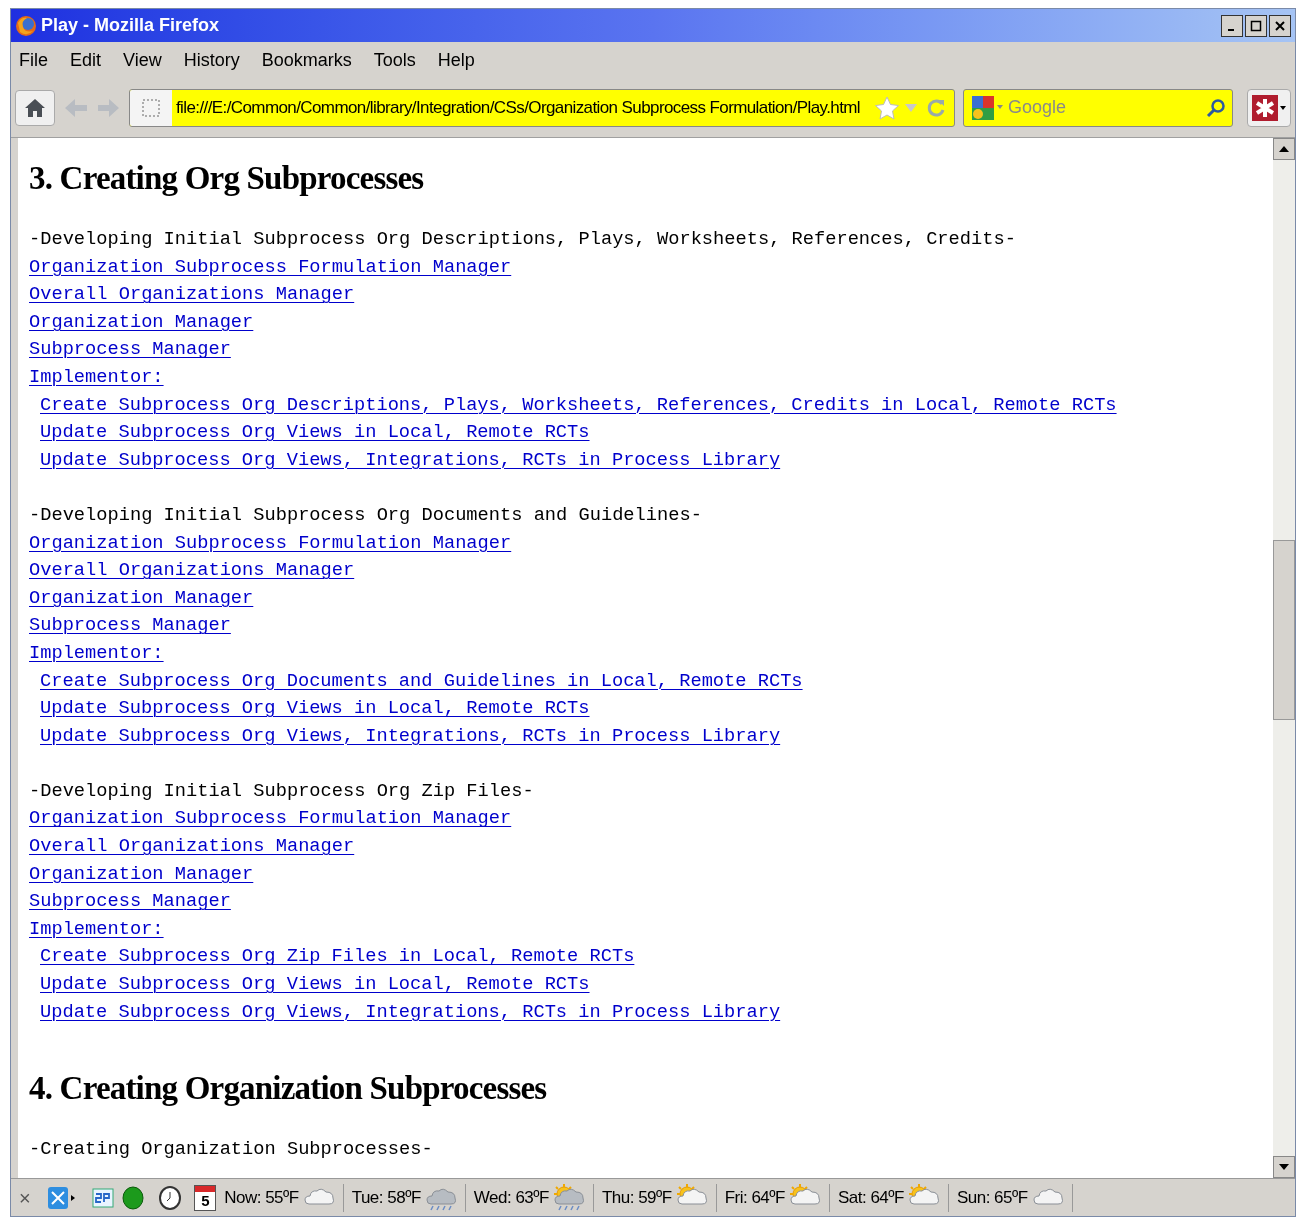  What do you see at coordinates (992, 1197) in the screenshot?
I see `weather-forecast: Sun: 65ºF` at bounding box center [992, 1197].